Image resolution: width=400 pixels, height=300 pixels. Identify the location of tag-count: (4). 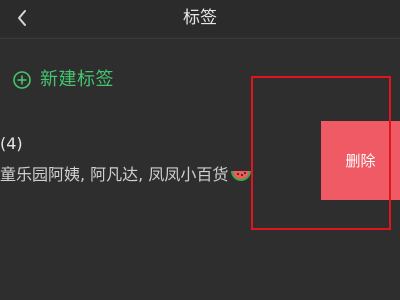
(11, 143).